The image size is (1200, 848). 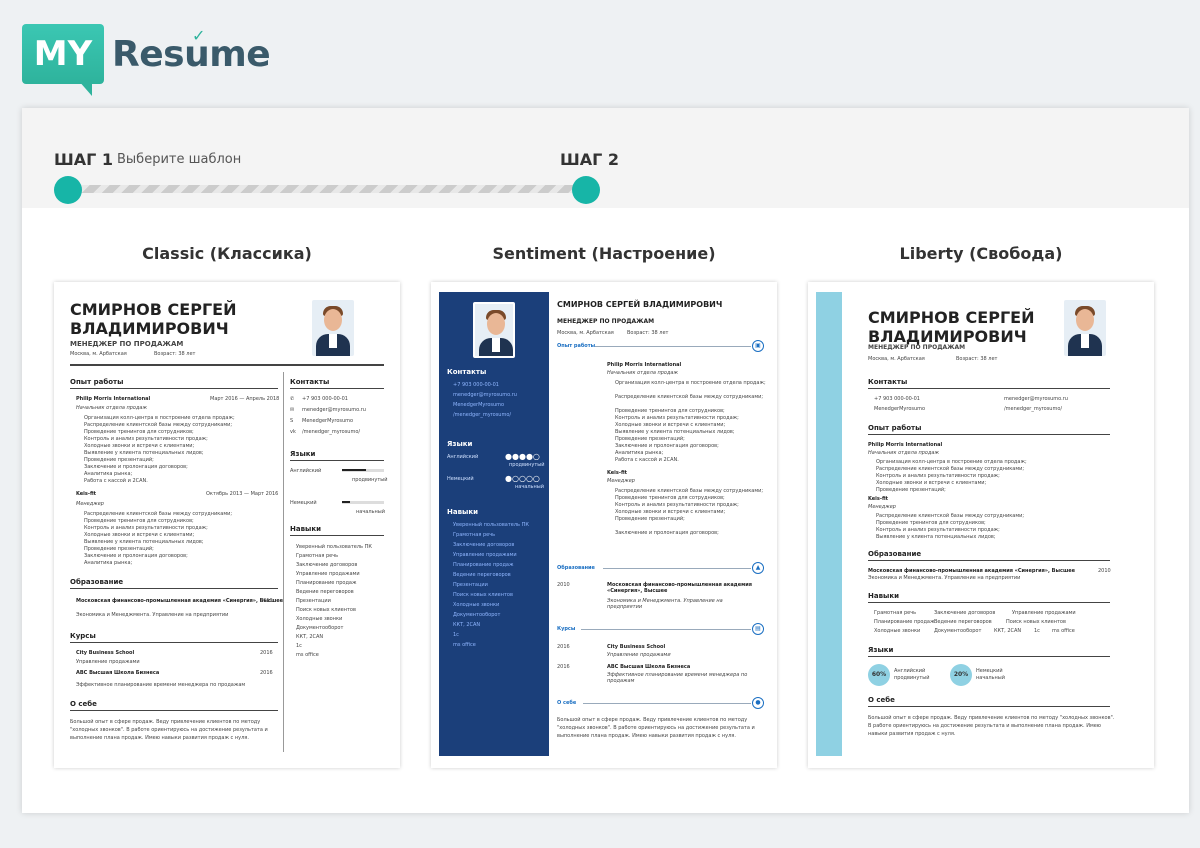 What do you see at coordinates (566, 629) in the screenshot?
I see `section-courses: Курсы` at bounding box center [566, 629].